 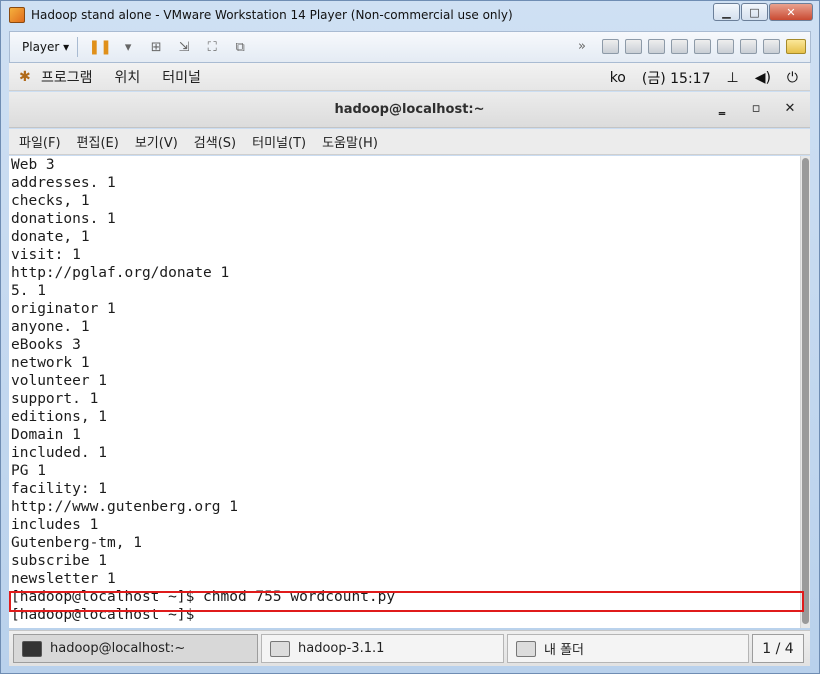 What do you see at coordinates (796, 46) in the screenshot?
I see `message-log-icon` at bounding box center [796, 46].